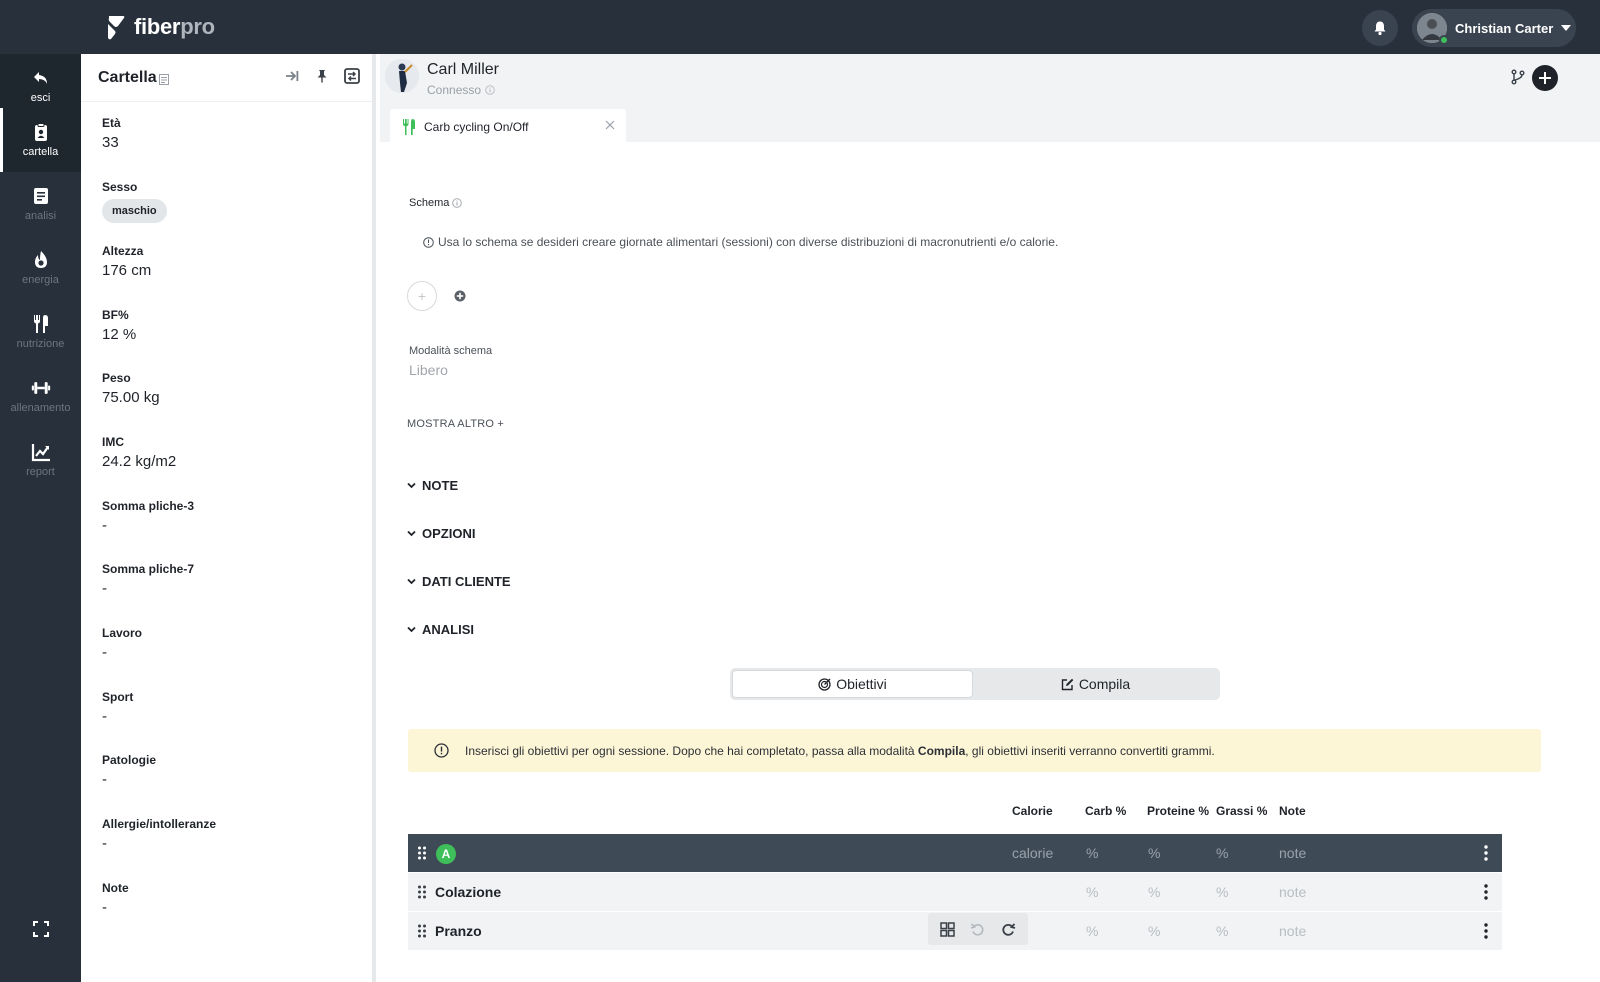 This screenshot has height=982, width=1600. Describe the element at coordinates (436, 203) in the screenshot. I see `schema-label: Schema` at that location.